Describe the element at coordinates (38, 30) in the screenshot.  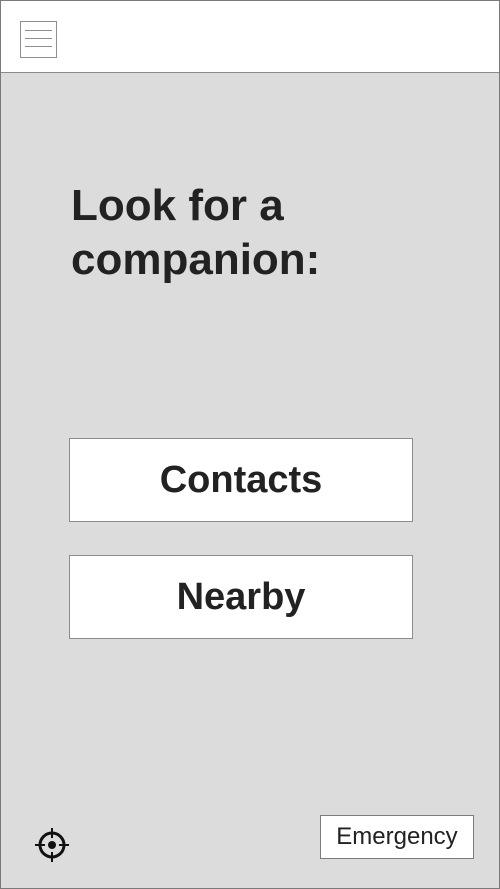
I see `hamburger-menu-icon` at that location.